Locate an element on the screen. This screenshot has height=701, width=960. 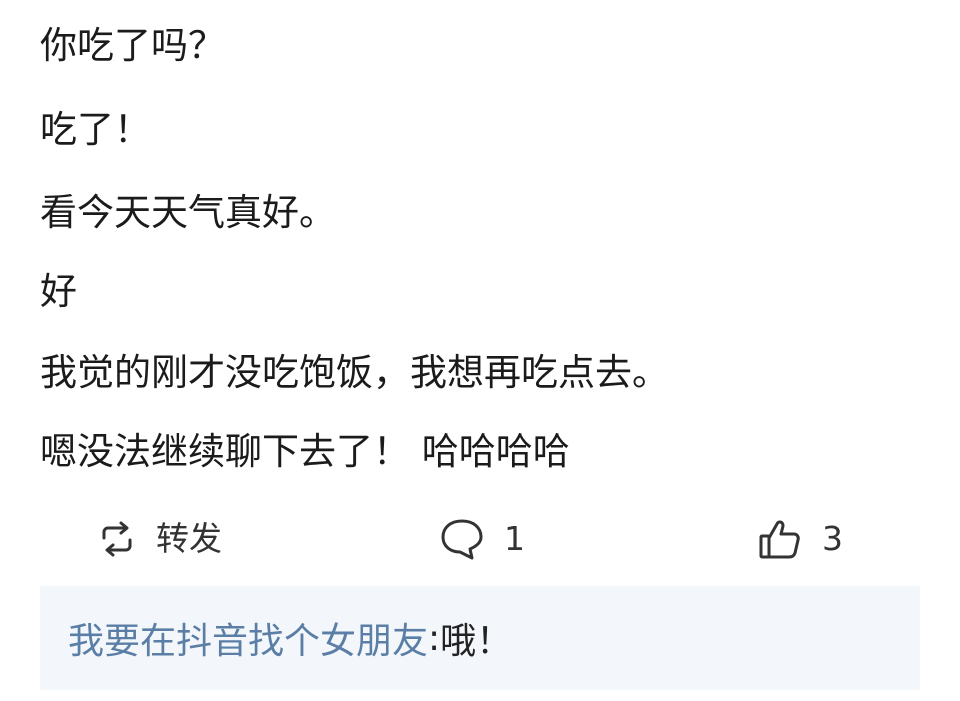
repost-icon is located at coordinates (117, 539).